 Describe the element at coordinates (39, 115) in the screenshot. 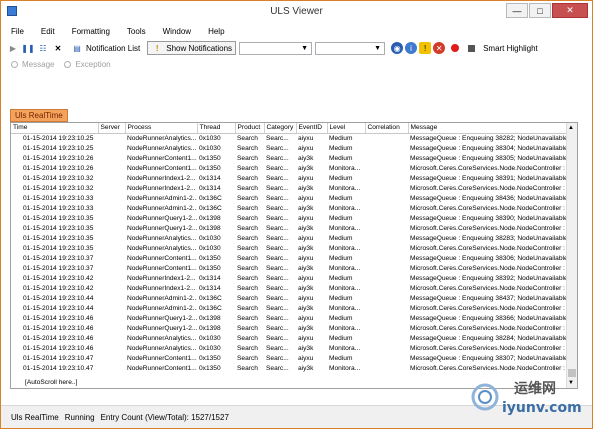

I see `tab-uls-realtime: Uls RealTime` at that location.